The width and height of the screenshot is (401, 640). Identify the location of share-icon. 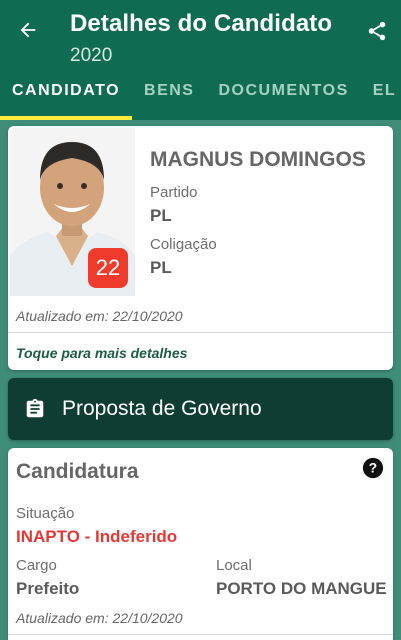
(377, 31).